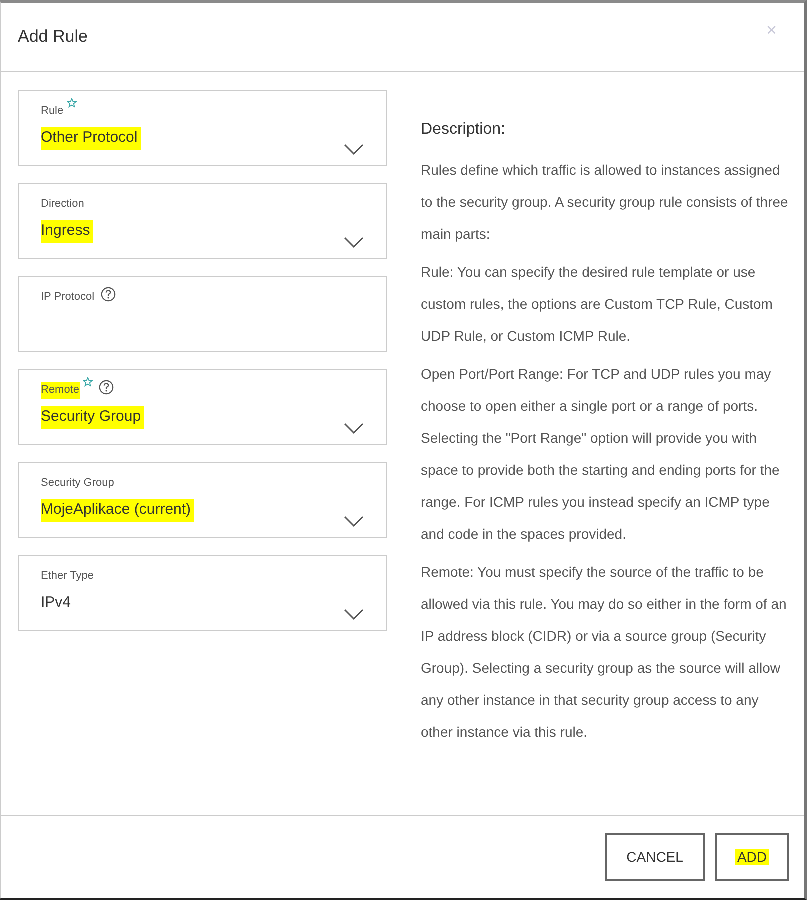  What do you see at coordinates (202, 314) in the screenshot?
I see `input-field: IP Protocol` at bounding box center [202, 314].